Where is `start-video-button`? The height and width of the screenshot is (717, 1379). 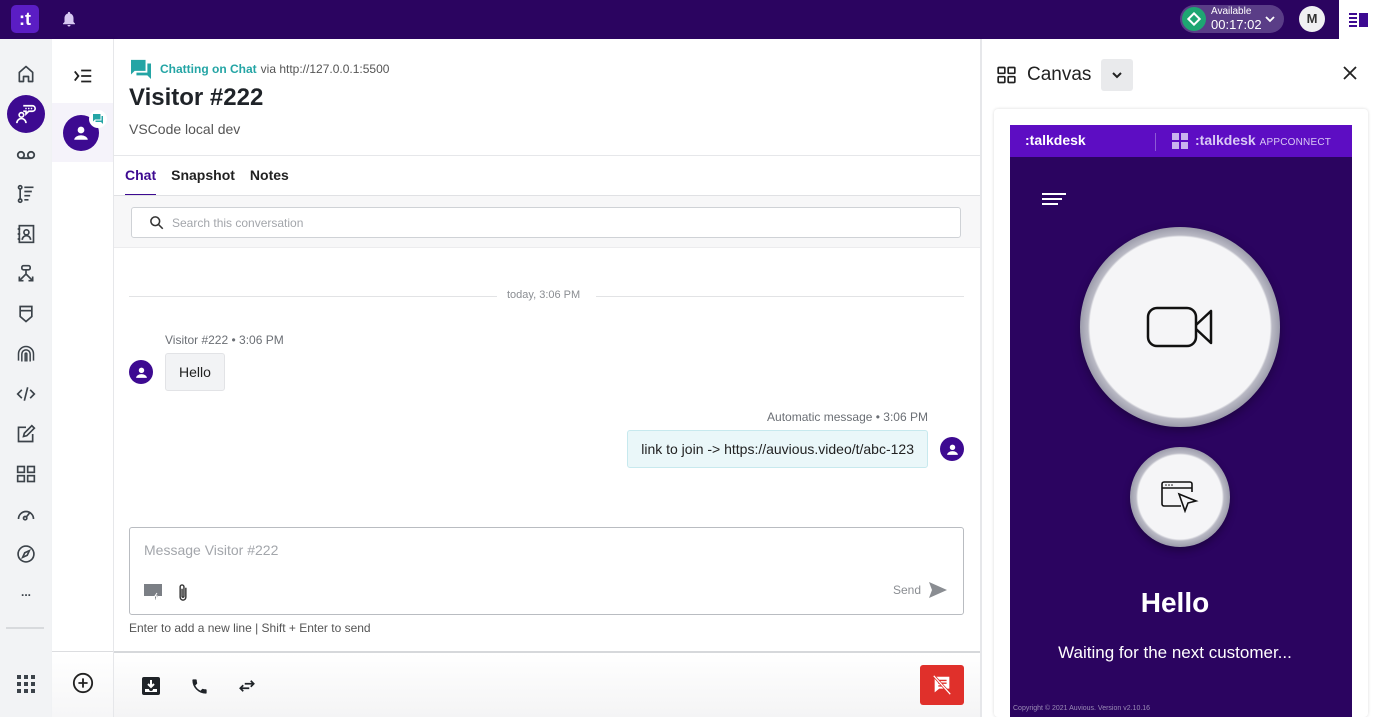
start-video-button is located at coordinates (1180, 327).